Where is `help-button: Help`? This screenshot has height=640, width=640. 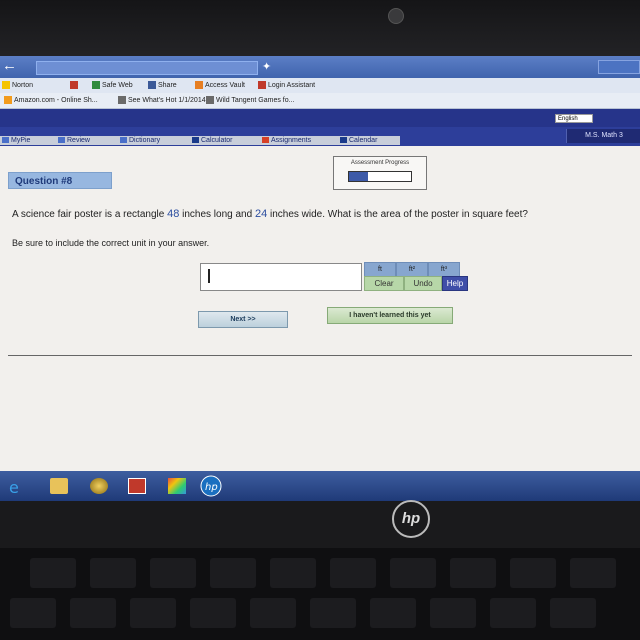 help-button: Help is located at coordinates (455, 283).